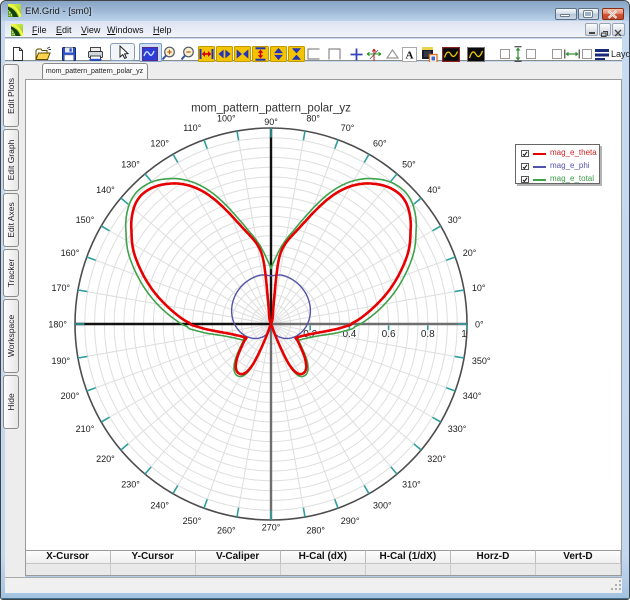 The height and width of the screenshot is (600, 630). Describe the element at coordinates (271, 109) in the screenshot. I see `svg-text: mom_pattern_pattern_polar_yz` at that location.